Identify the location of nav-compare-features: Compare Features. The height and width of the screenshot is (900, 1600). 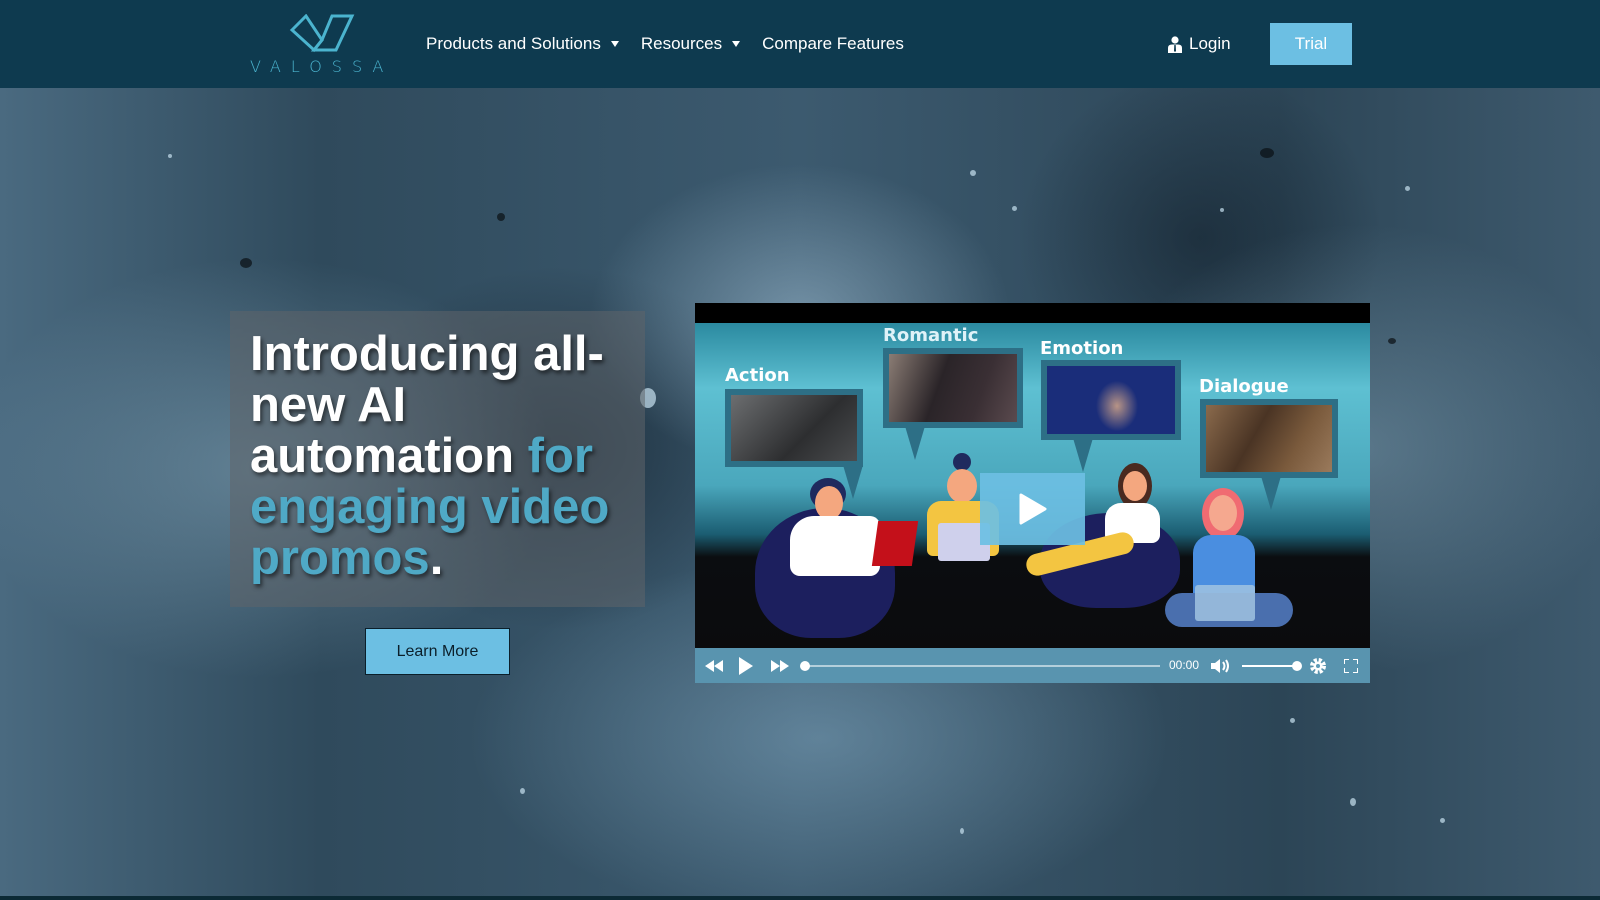
(833, 44).